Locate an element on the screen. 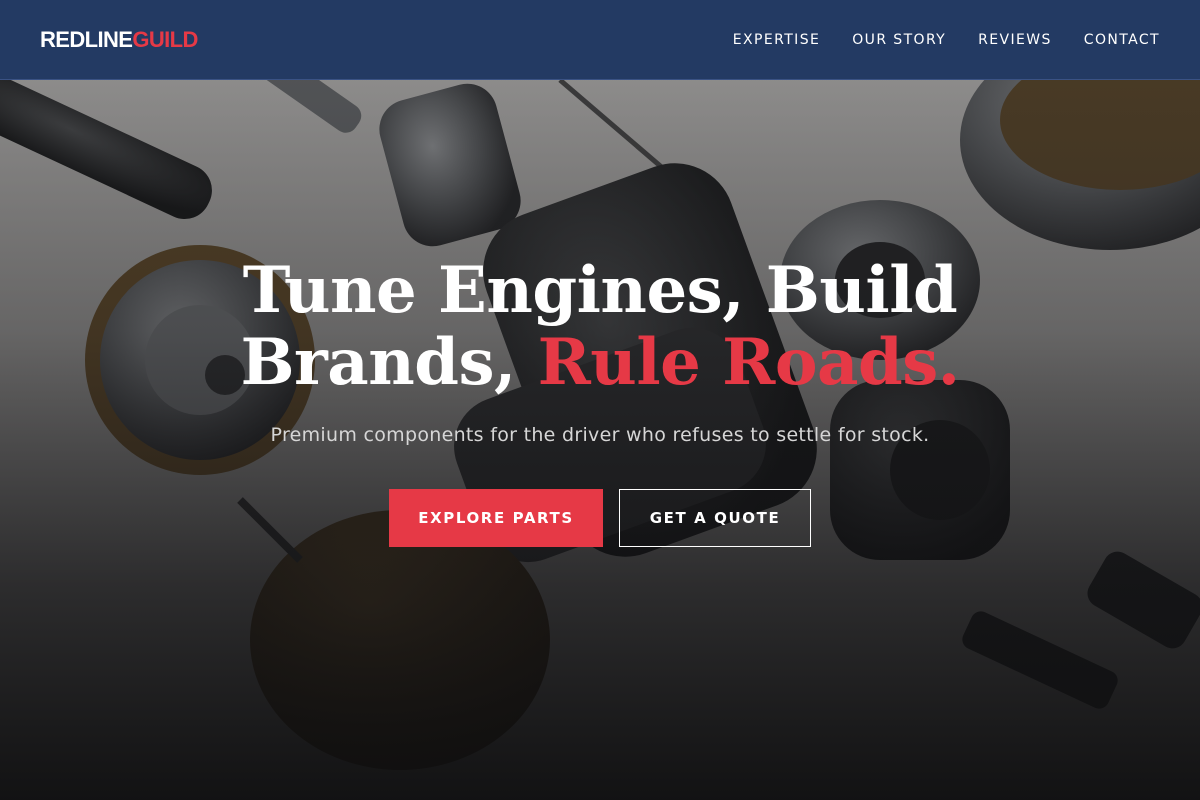 The image size is (1200, 800). nav-link-our-story: OUR STORY is located at coordinates (899, 40).